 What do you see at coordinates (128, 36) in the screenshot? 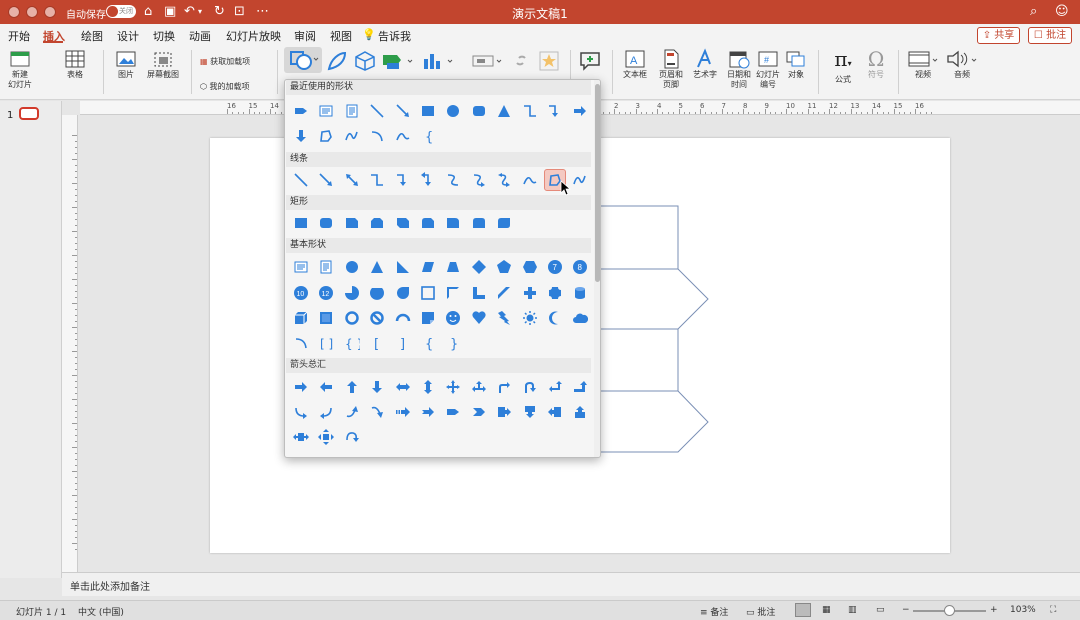
I see `tab-design: 设计` at bounding box center [128, 36].